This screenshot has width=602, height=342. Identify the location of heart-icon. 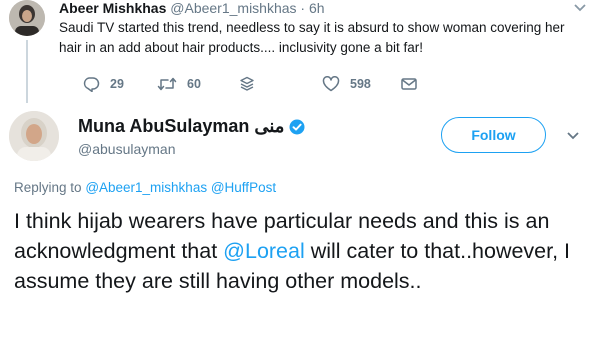
(331, 84).